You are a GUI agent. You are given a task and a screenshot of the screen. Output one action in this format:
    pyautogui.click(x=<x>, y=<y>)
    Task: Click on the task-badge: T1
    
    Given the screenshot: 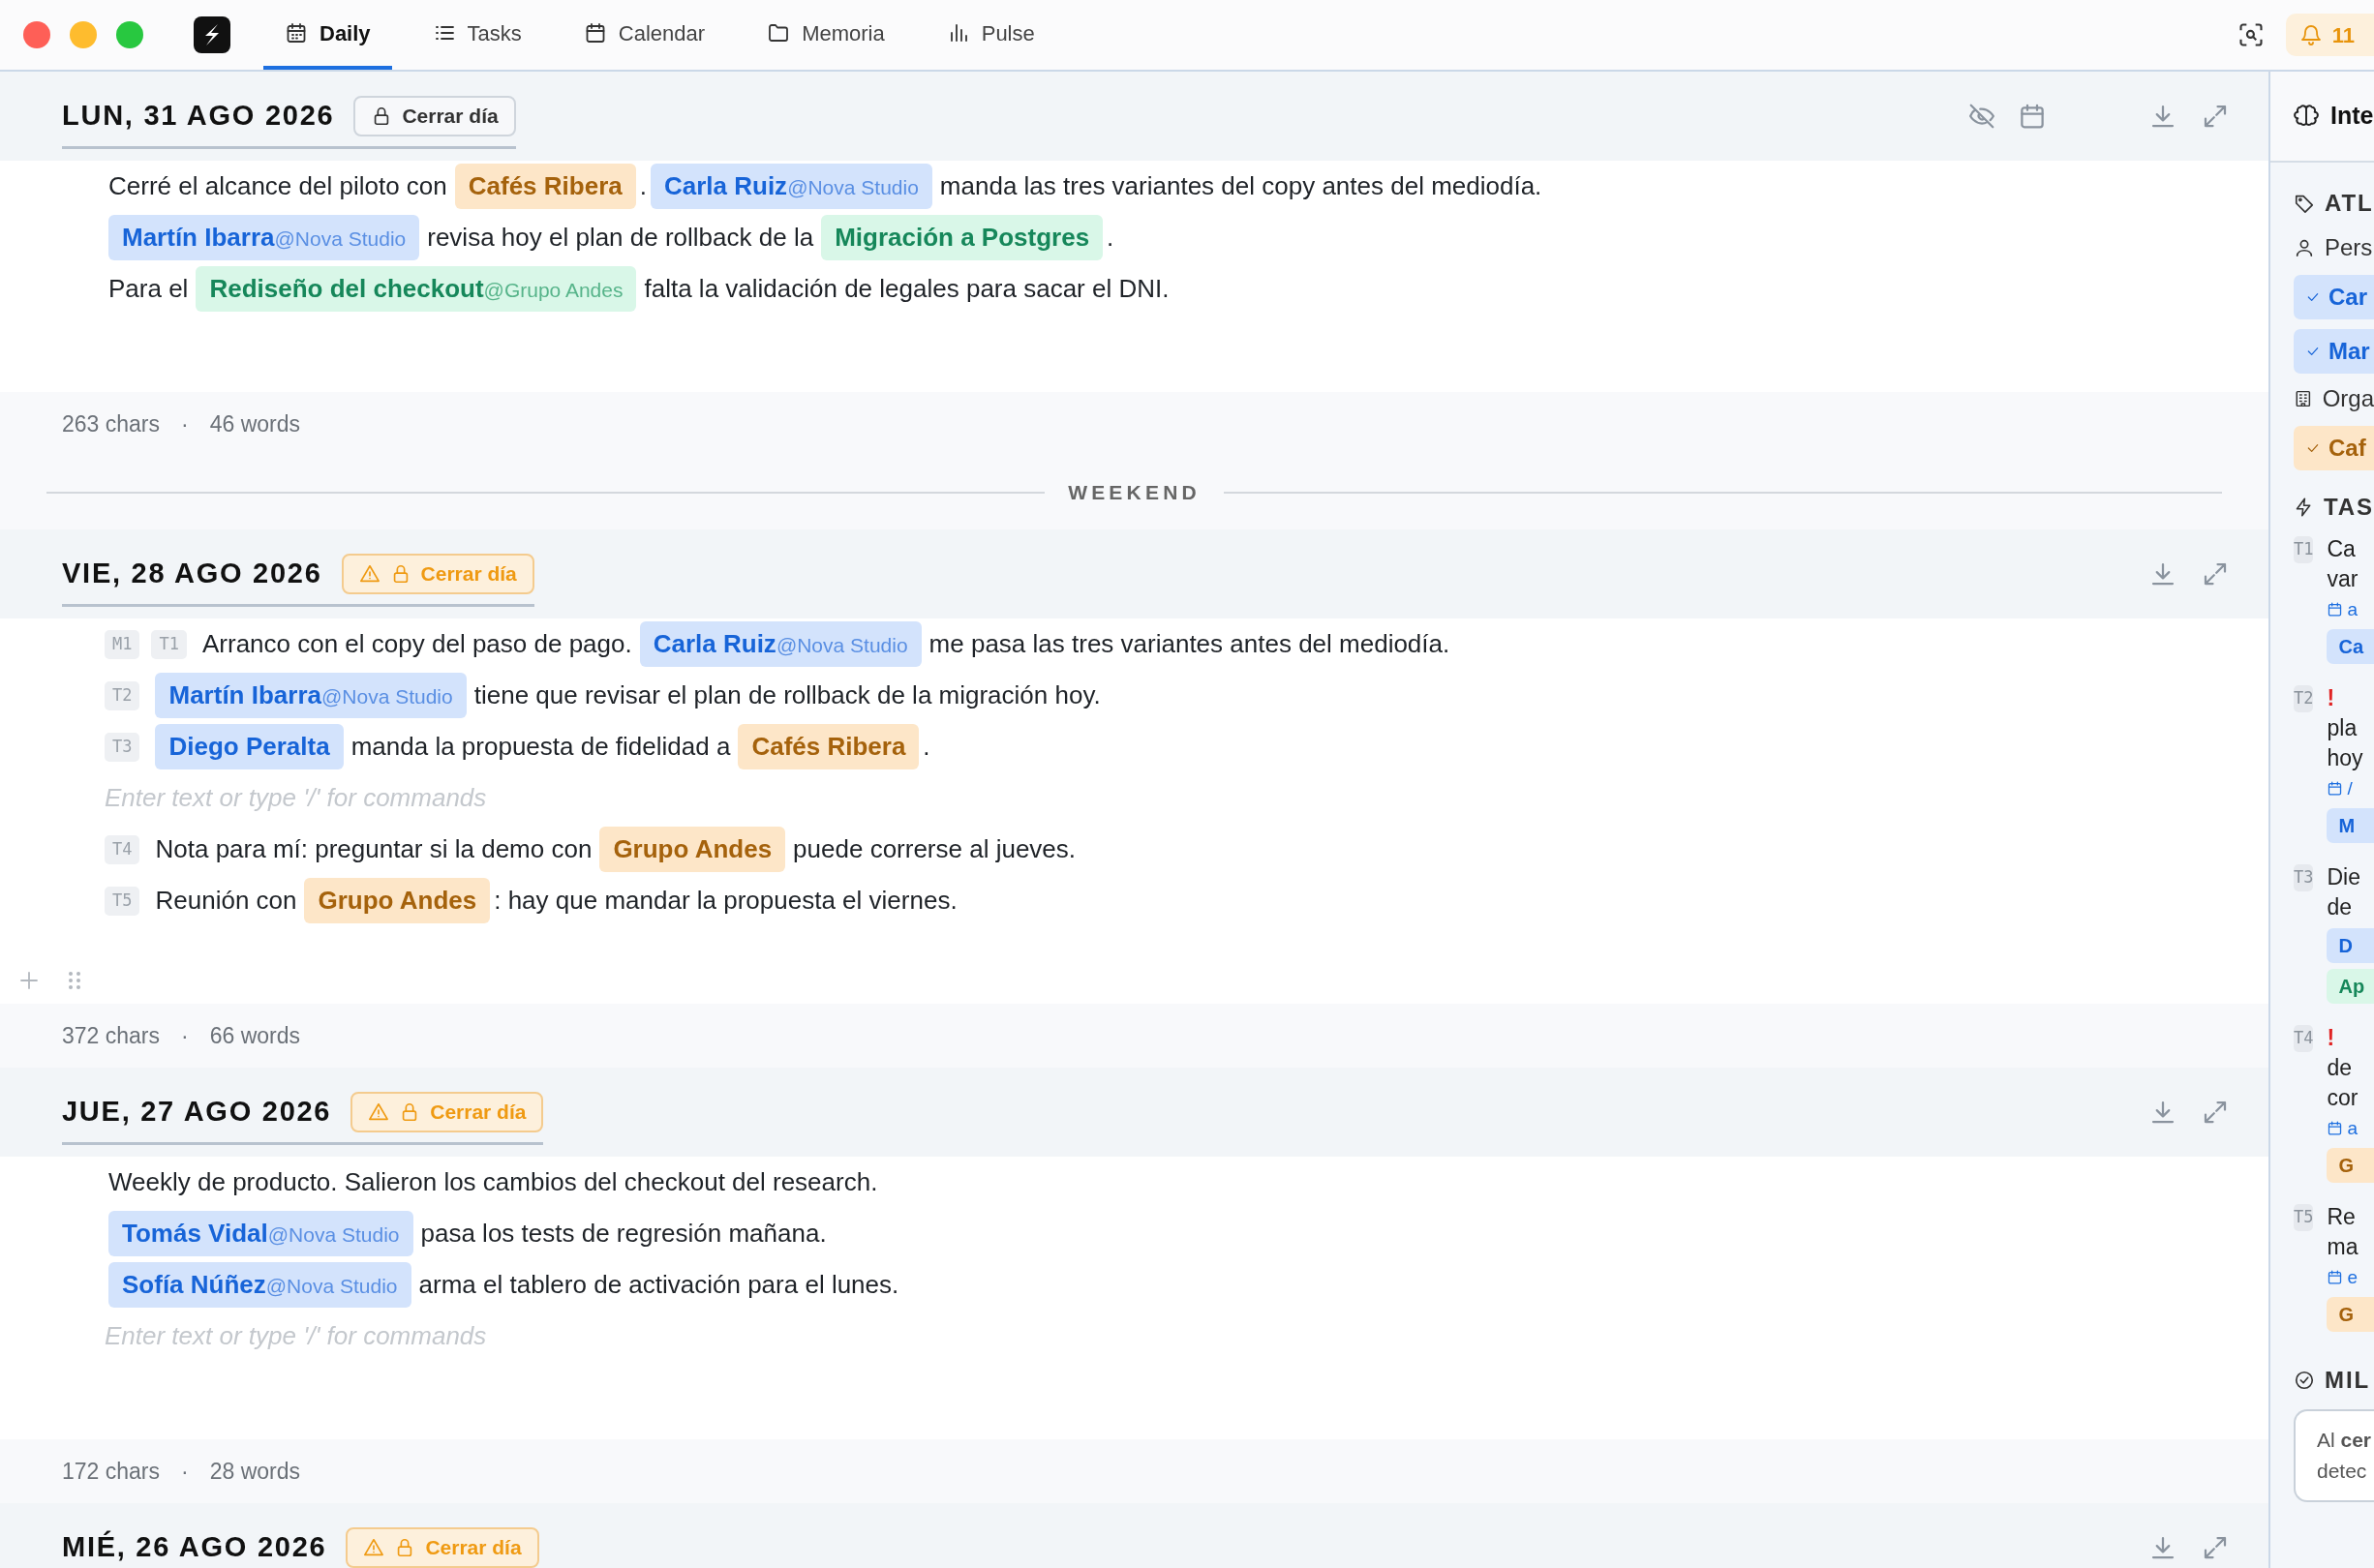 What is the action you would take?
    pyautogui.click(x=169, y=644)
    